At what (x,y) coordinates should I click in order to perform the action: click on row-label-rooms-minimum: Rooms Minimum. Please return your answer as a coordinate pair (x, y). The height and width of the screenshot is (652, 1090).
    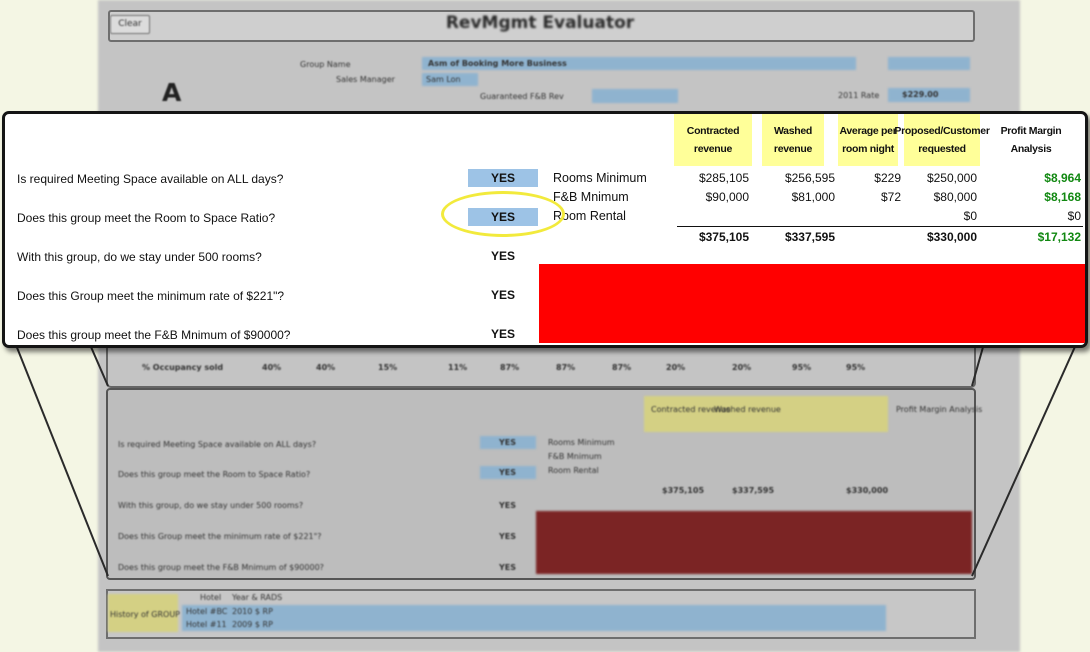
    Looking at the image, I should click on (600, 178).